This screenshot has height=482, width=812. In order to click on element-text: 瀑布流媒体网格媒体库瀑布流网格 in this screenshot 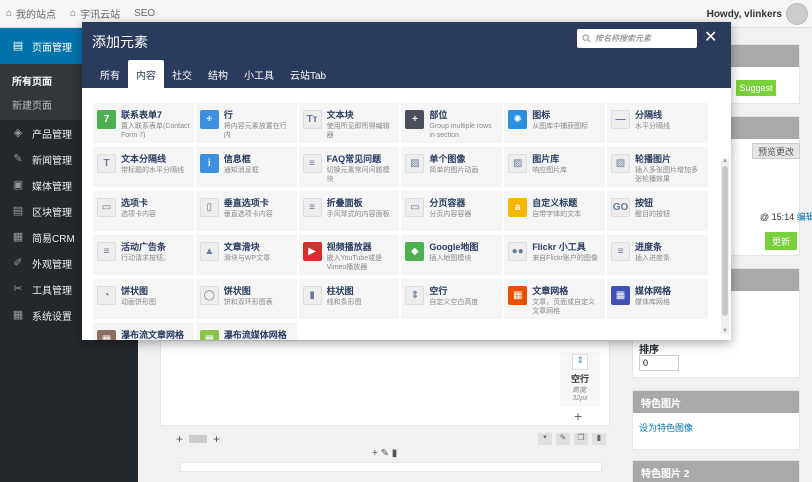, I will do `click(258, 334)`.